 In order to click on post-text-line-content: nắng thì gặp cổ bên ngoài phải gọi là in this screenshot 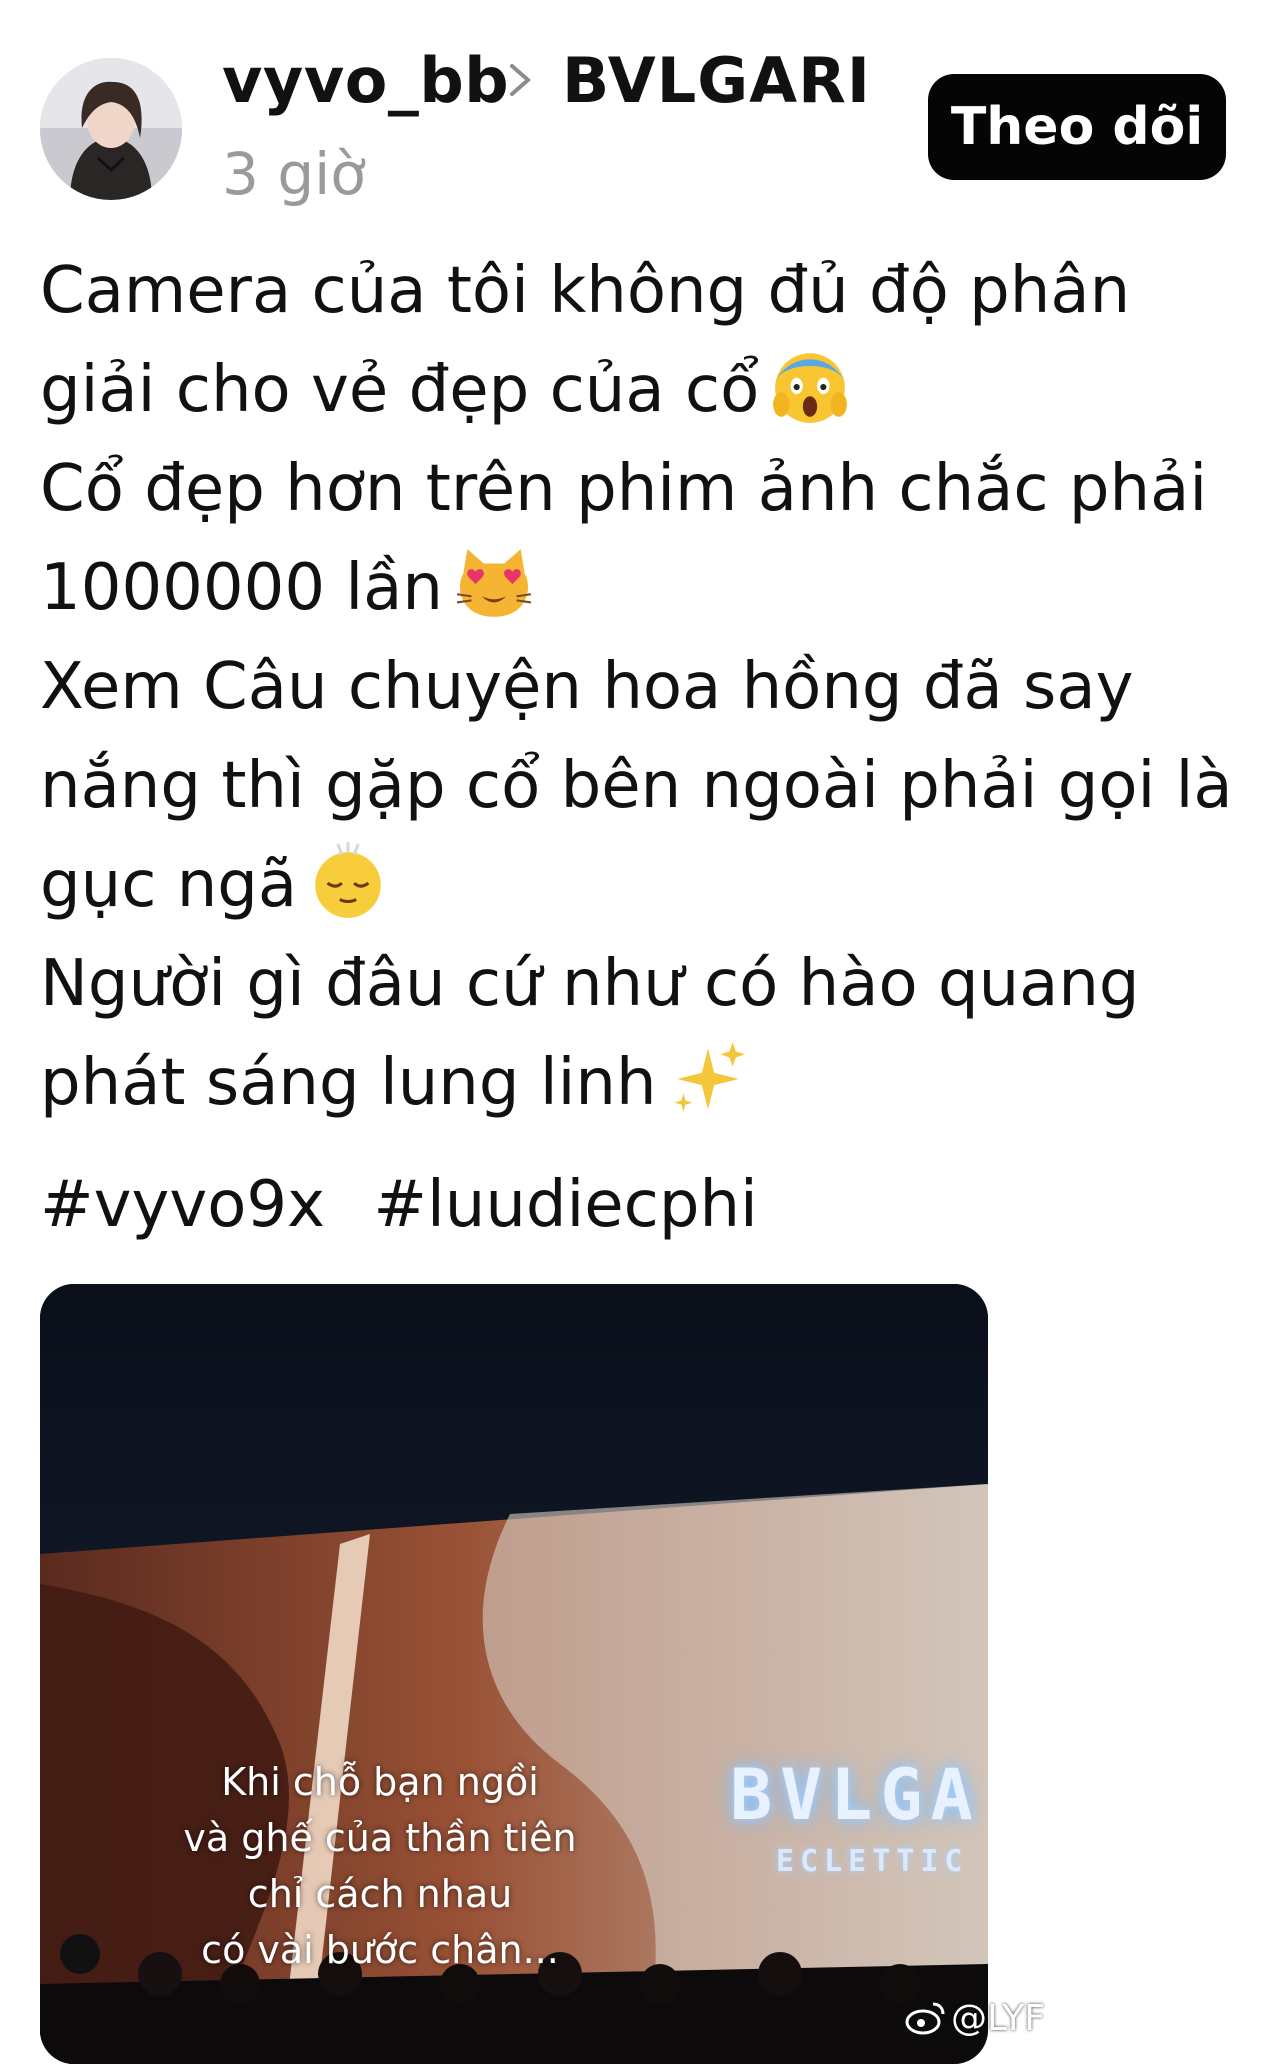, I will do `click(636, 786)`.